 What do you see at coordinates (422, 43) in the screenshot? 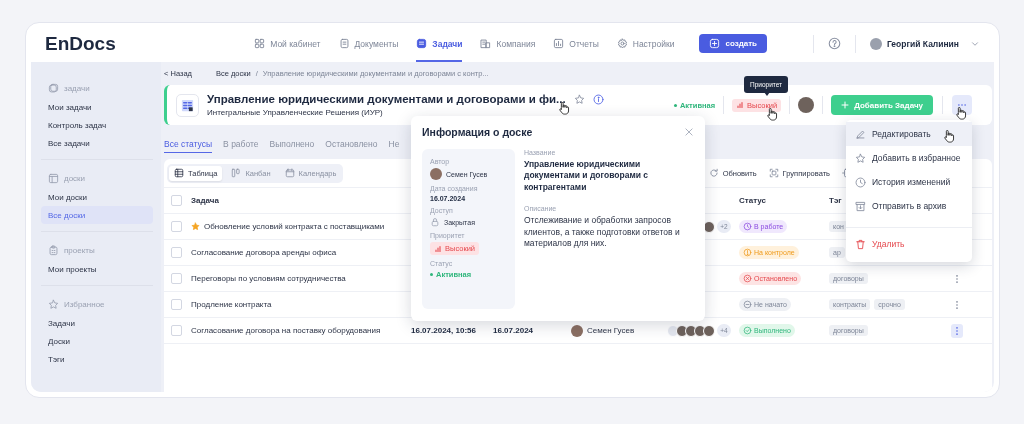
I see `tasks-icon` at bounding box center [422, 43].